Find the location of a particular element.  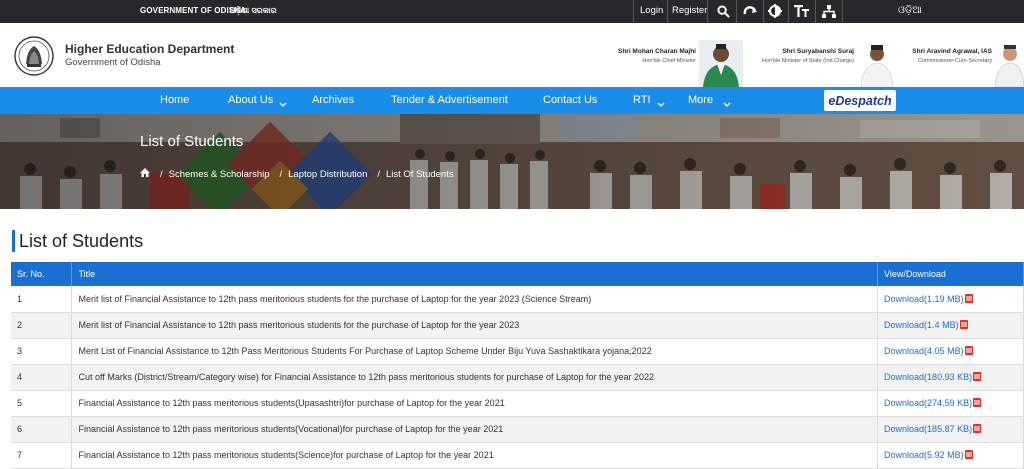

department-subtitle: Government of Odisha is located at coordinates (113, 62).